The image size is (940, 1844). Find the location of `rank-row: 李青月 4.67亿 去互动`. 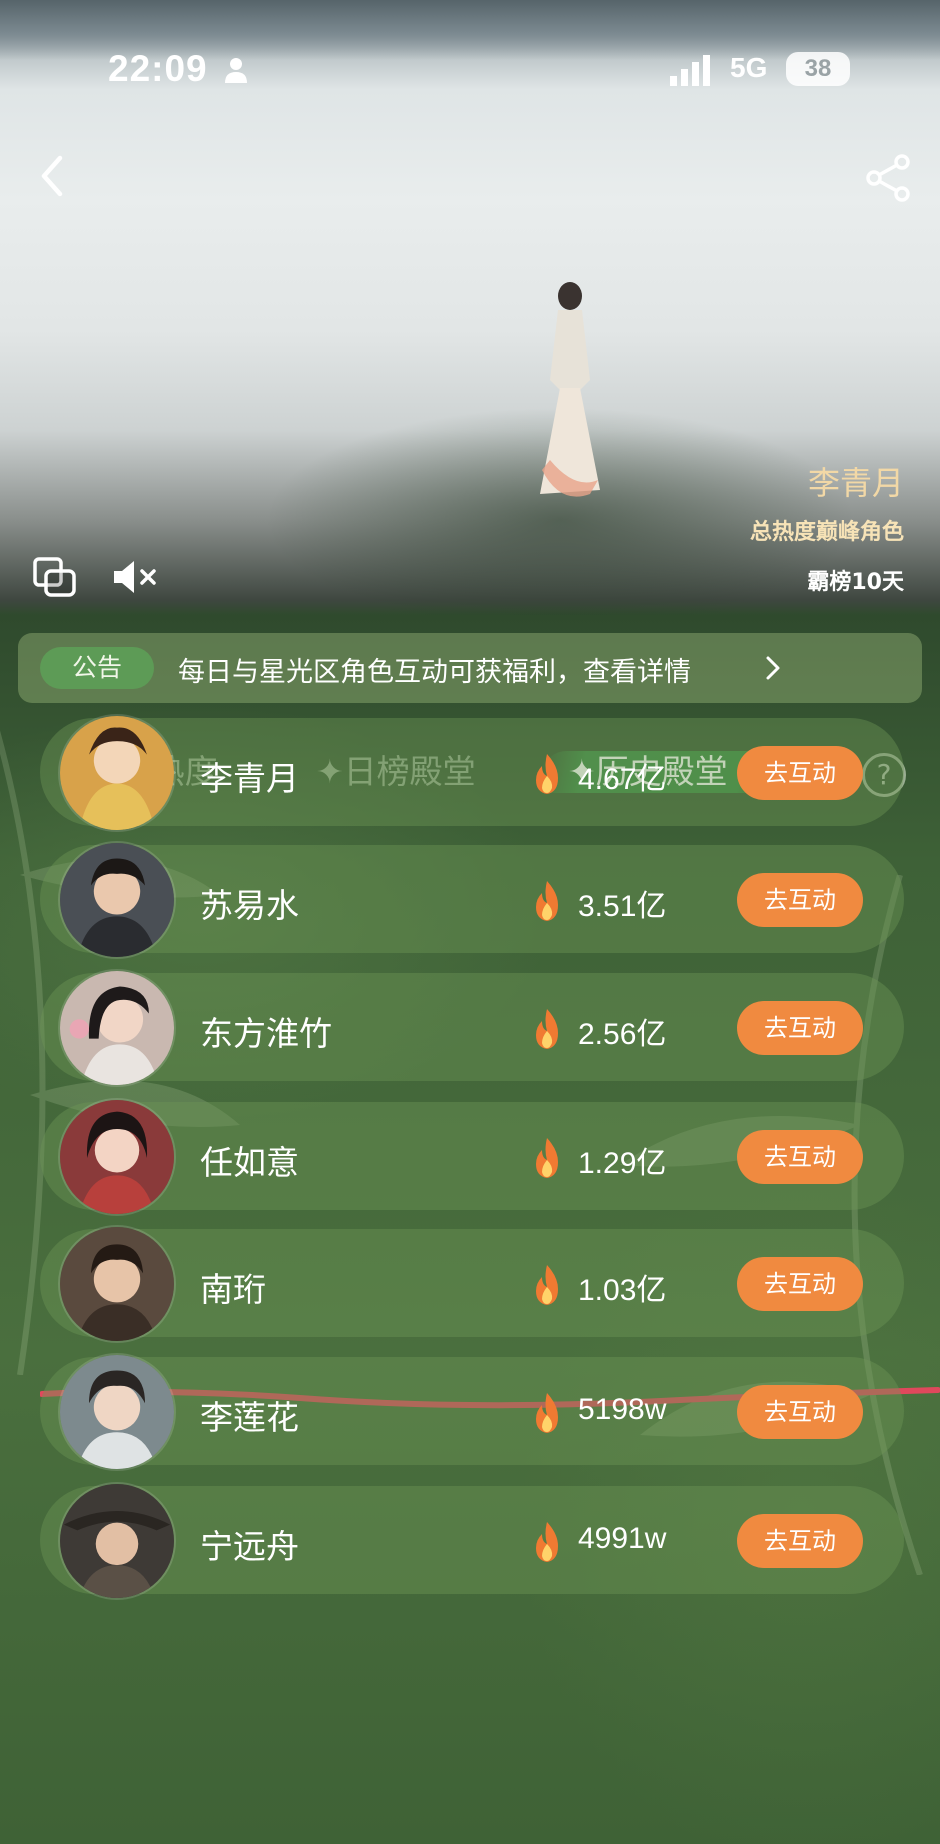

rank-row: 李青月 4.67亿 去互动 is located at coordinates (472, 773).